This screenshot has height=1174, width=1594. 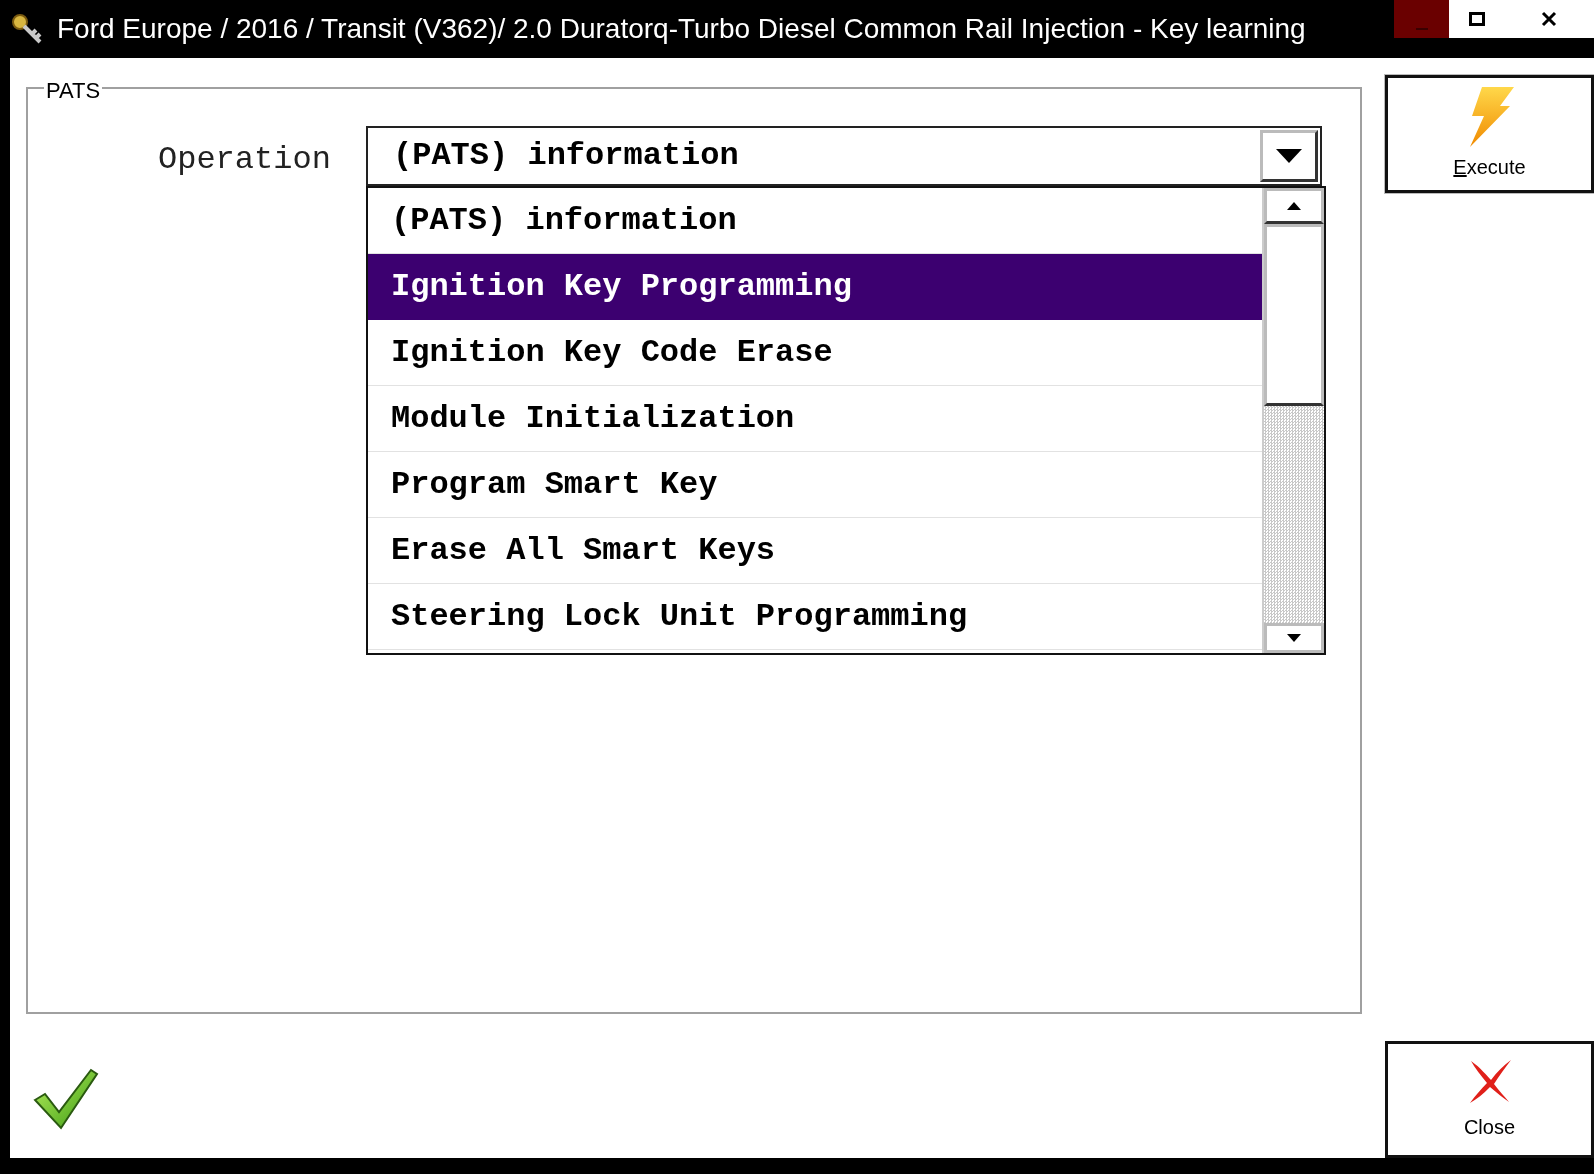 I want to click on operation-label: Operation, so click(x=245, y=160).